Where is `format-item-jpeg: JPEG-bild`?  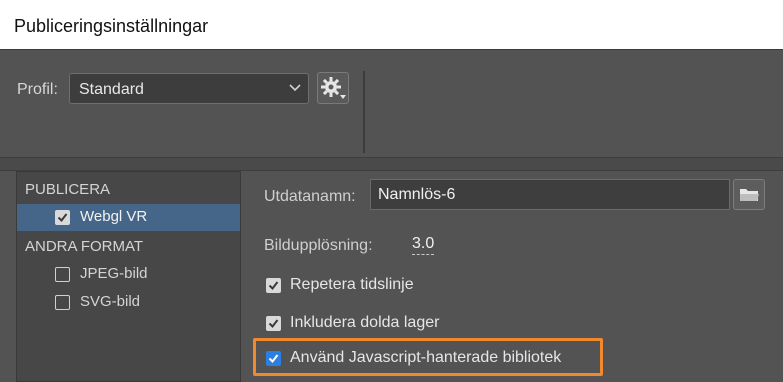 format-item-jpeg: JPEG-bild is located at coordinates (128, 274).